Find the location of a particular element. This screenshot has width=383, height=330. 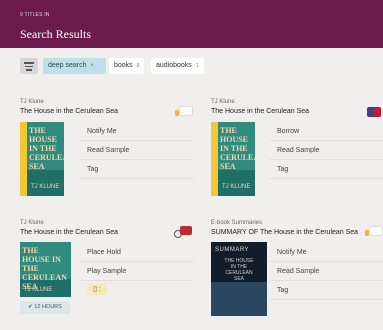

chip-count: 8 is located at coordinates (138, 66).